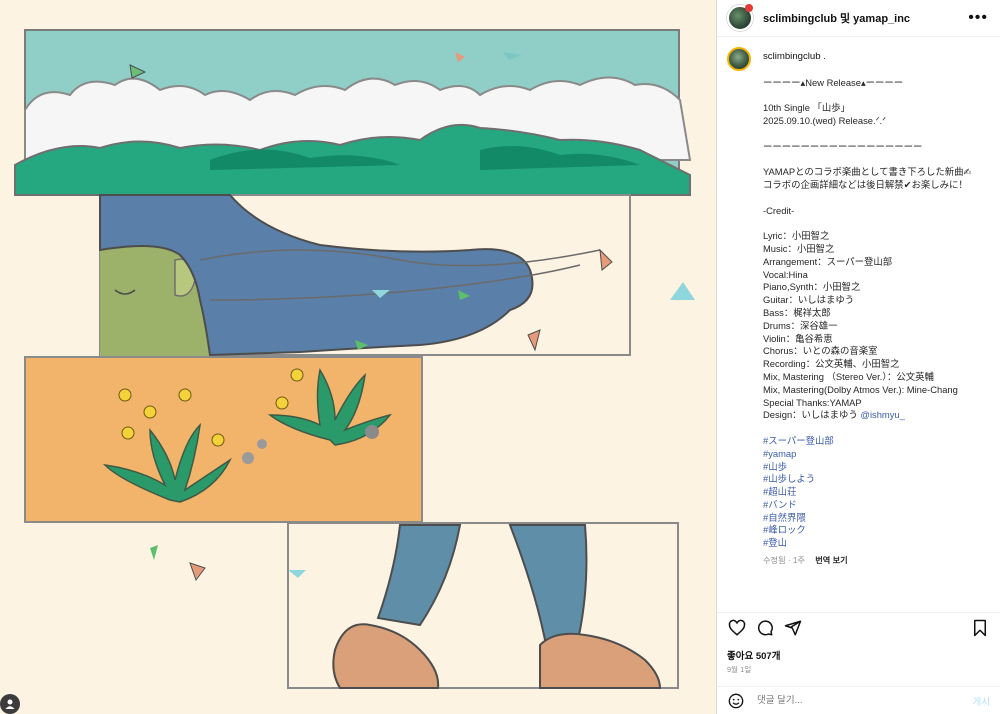 The image size is (1000, 714). Describe the element at coordinates (812, 402) in the screenshot. I see `caption-line: Special Thanks:YAMAP` at that location.